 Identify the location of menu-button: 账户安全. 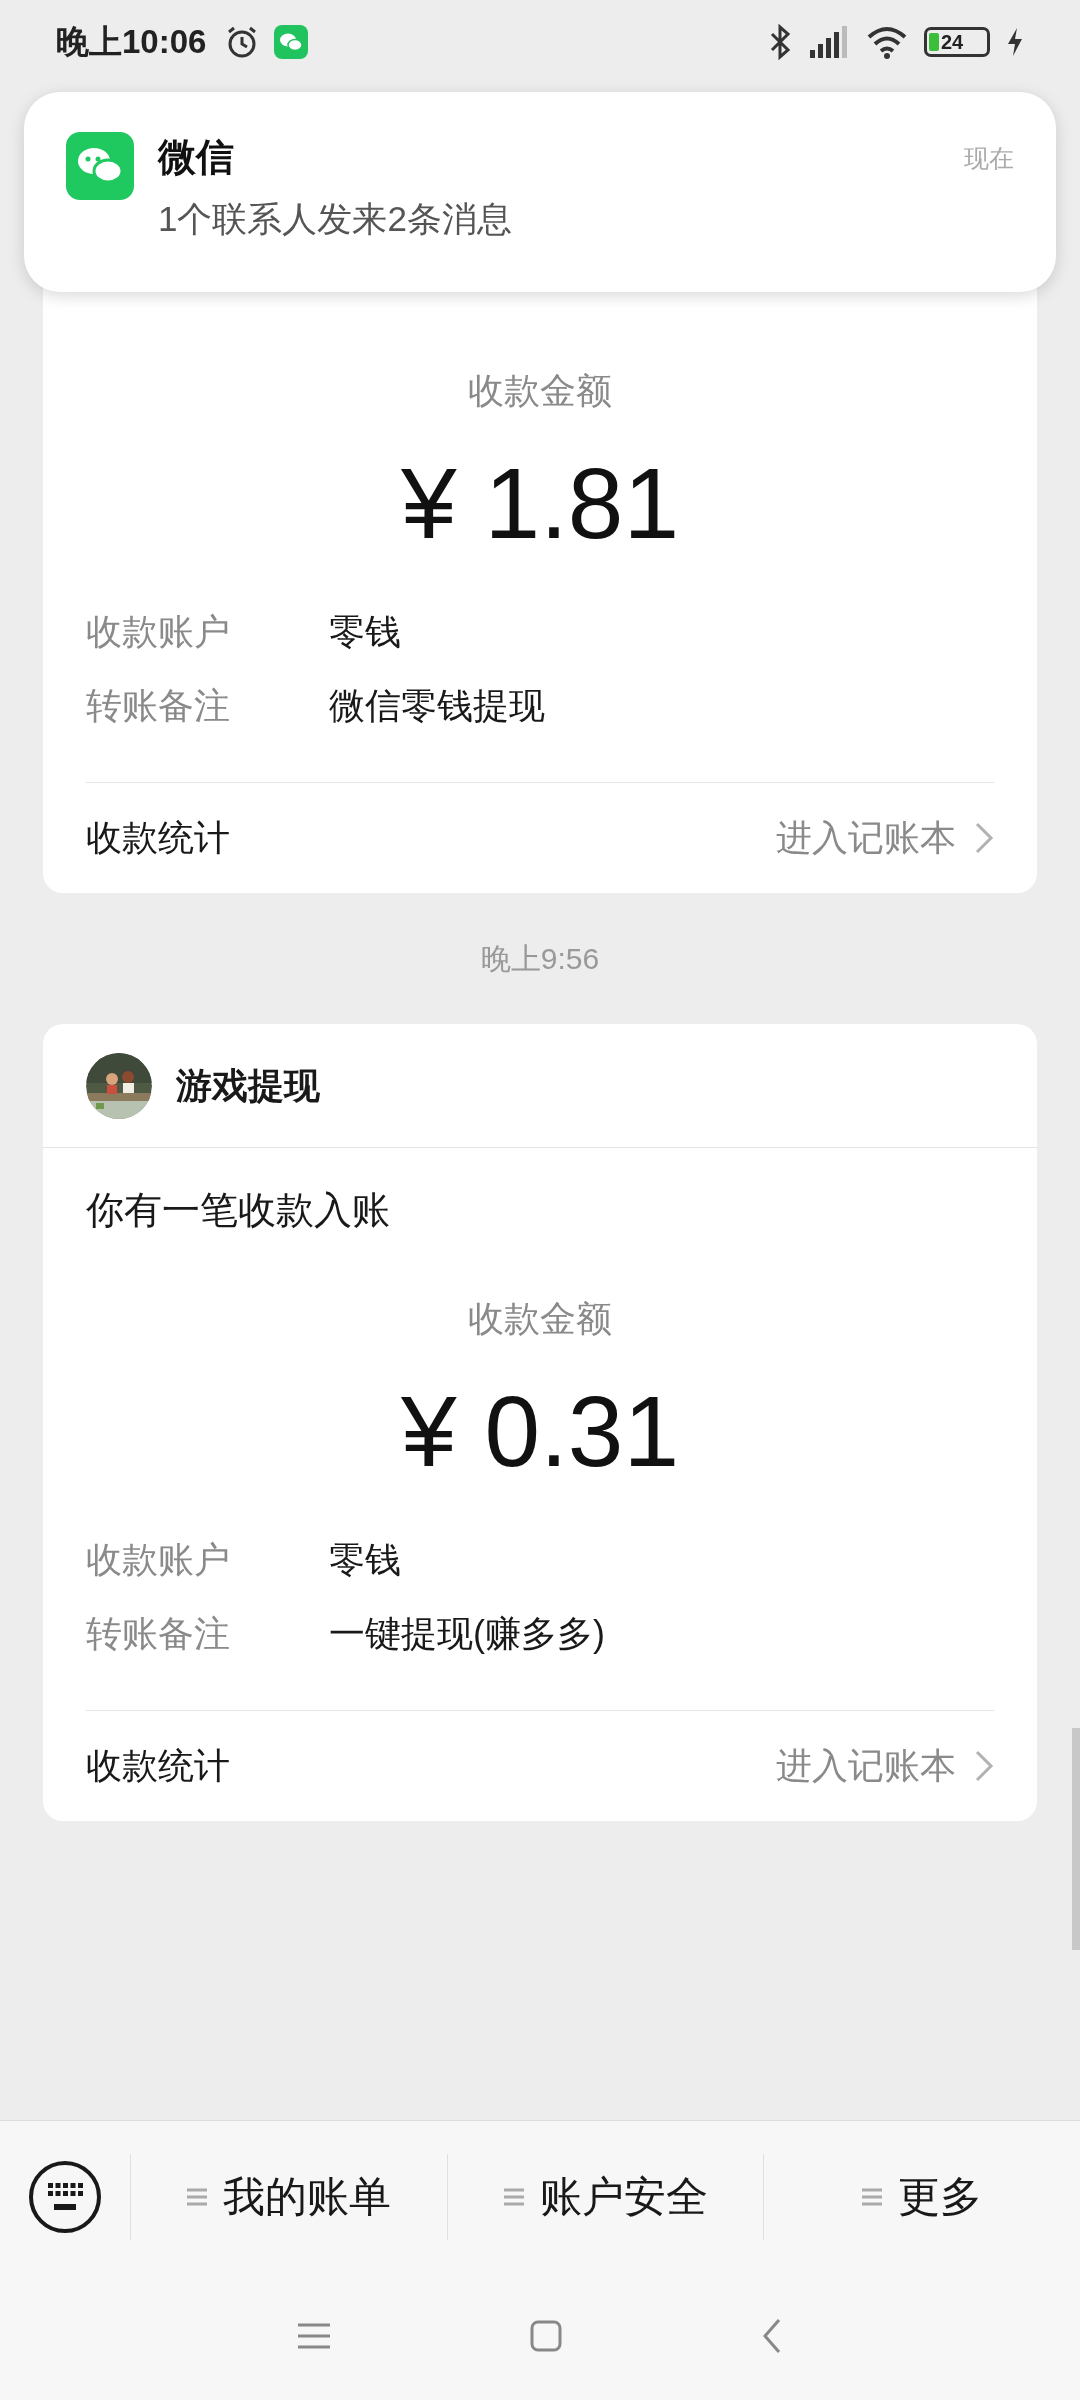
(605, 2196).